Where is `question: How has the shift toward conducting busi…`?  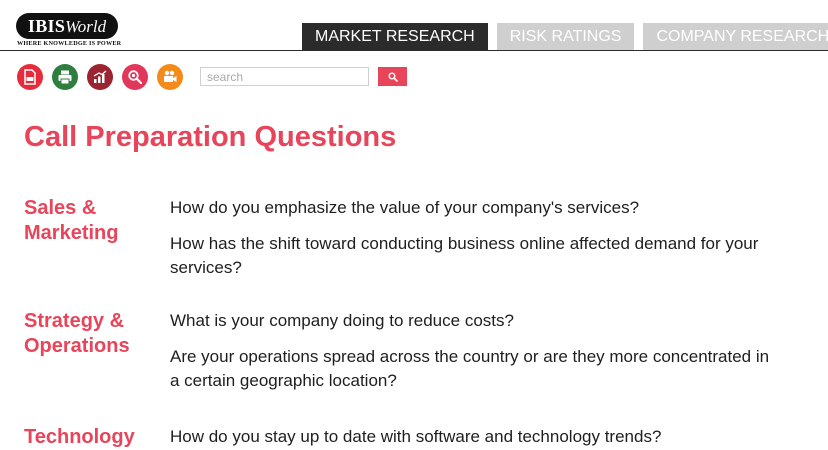 question: How has the shift toward conducting busi… is located at coordinates (464, 255).